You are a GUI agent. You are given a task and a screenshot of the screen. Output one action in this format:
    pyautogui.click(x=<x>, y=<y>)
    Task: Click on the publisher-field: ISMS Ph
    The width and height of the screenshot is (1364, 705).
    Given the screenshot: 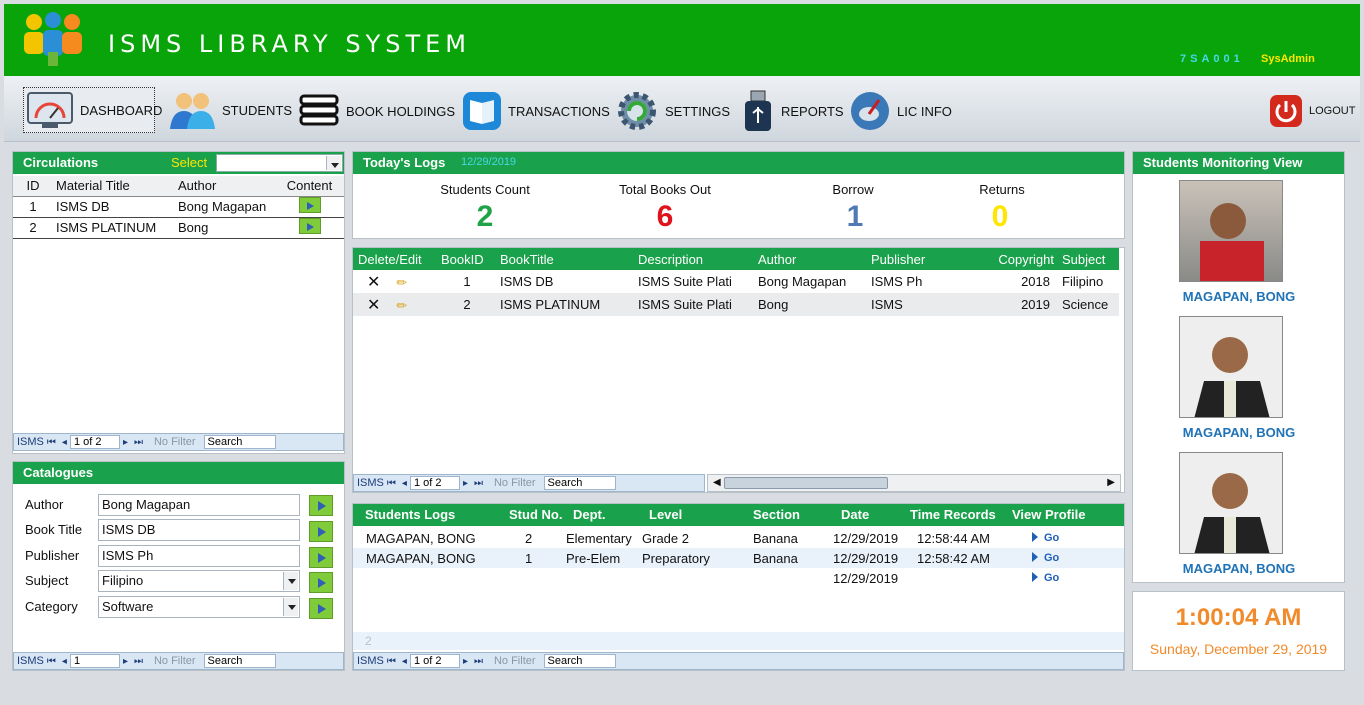 What is the action you would take?
    pyautogui.click(x=199, y=556)
    